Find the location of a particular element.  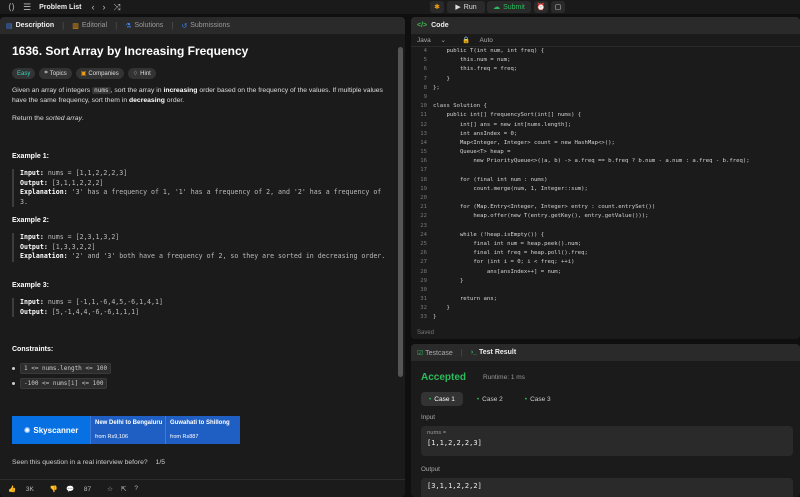

code-line: 7 } is located at coordinates (605, 79).